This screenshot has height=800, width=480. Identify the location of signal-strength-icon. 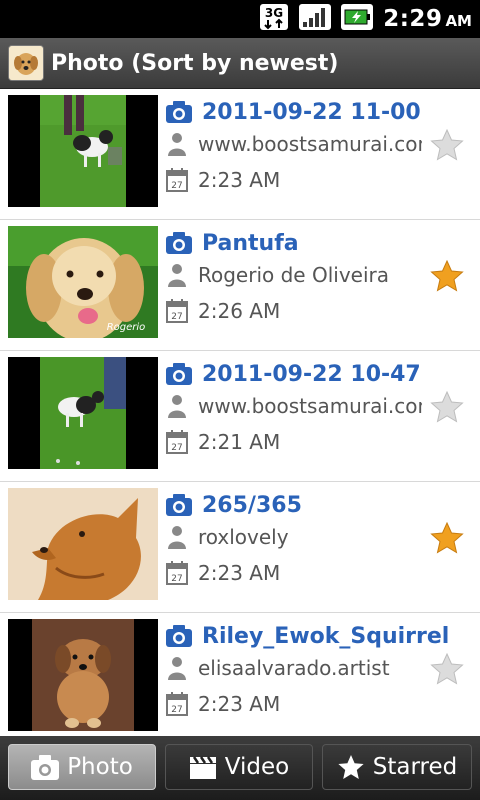
(315, 19).